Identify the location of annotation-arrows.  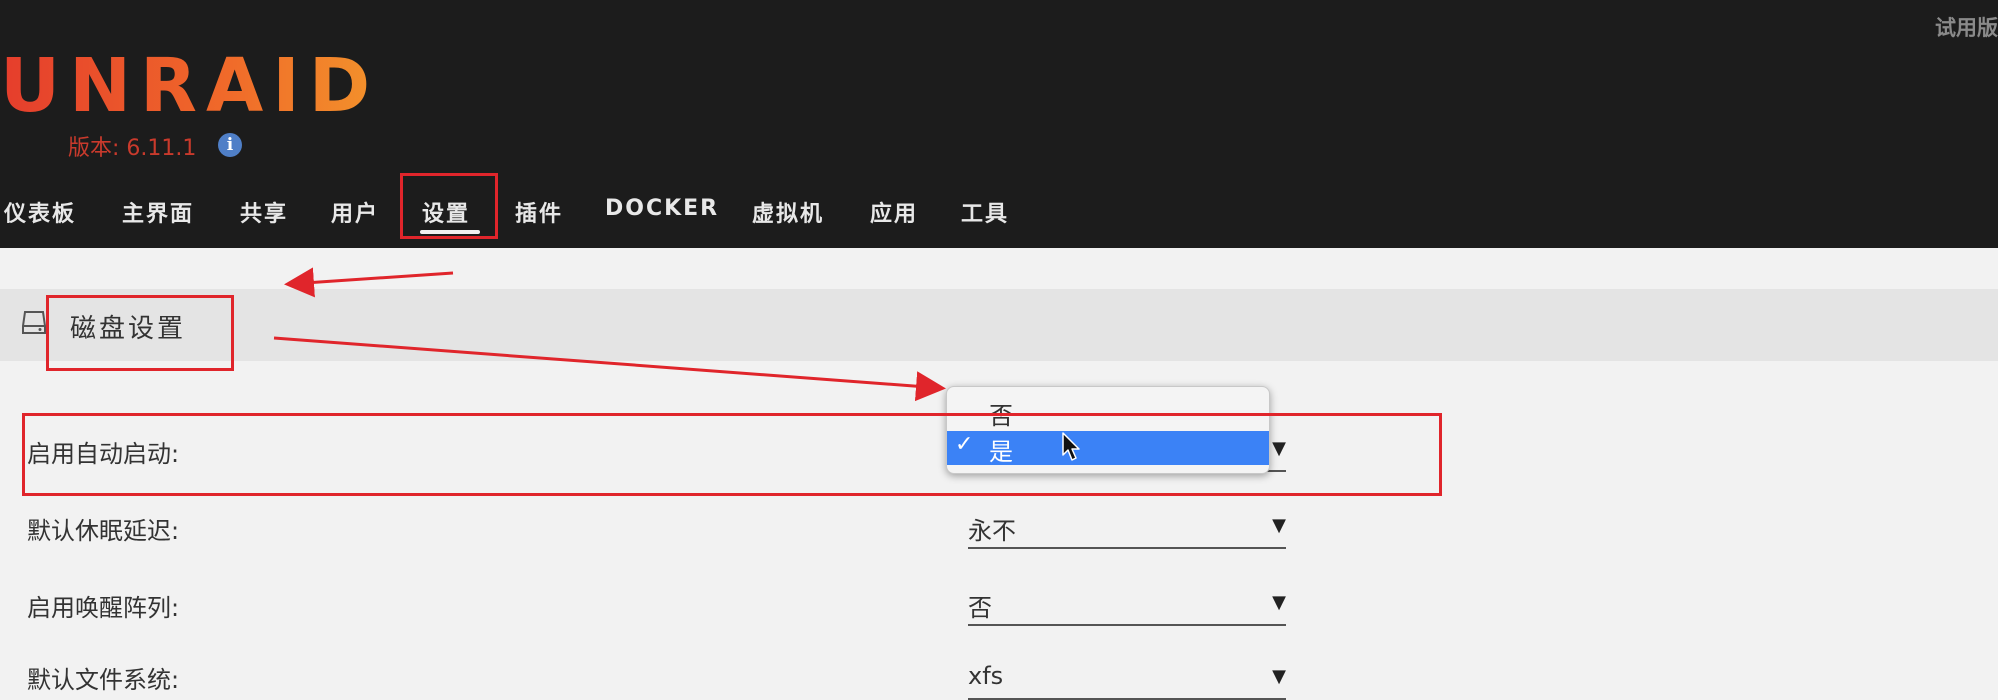
(609, 334).